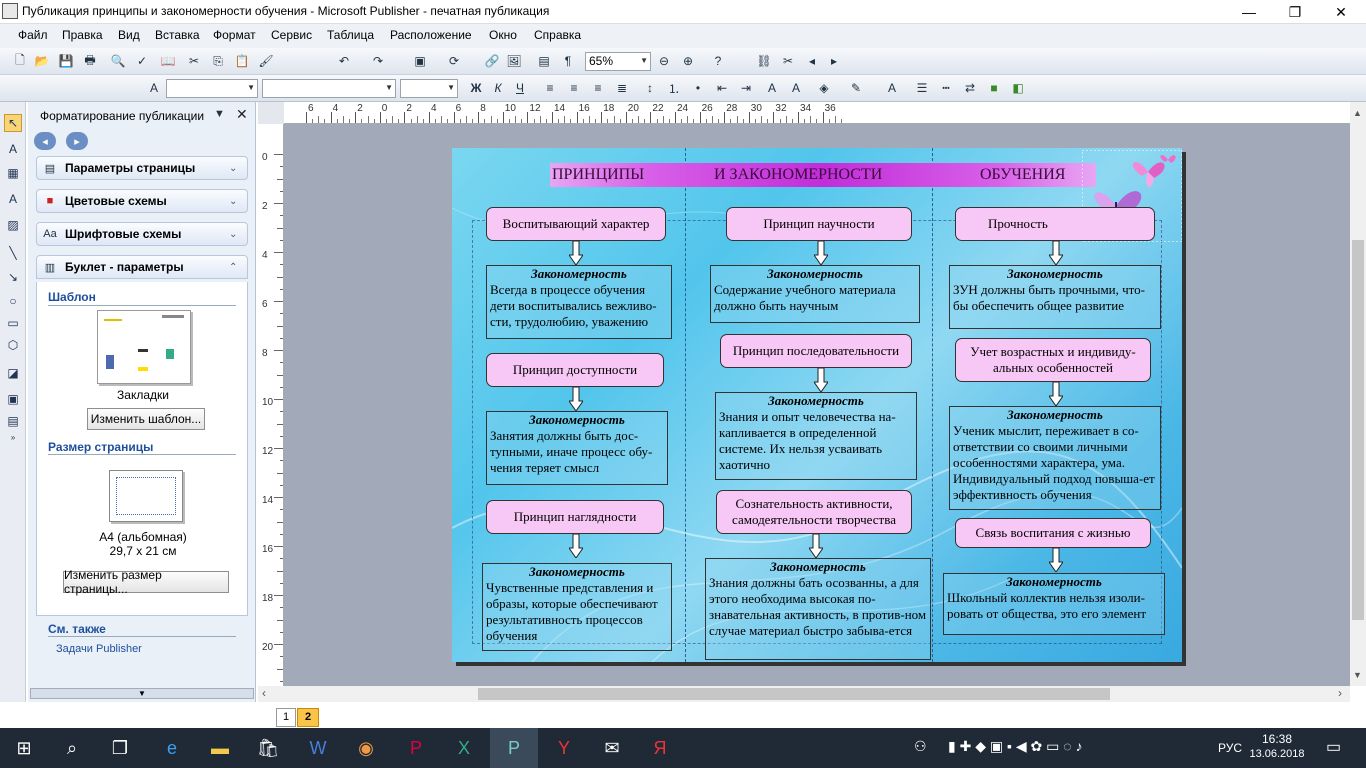  Describe the element at coordinates (796, 88) in the screenshot. I see `increase-font-icon: A` at that location.